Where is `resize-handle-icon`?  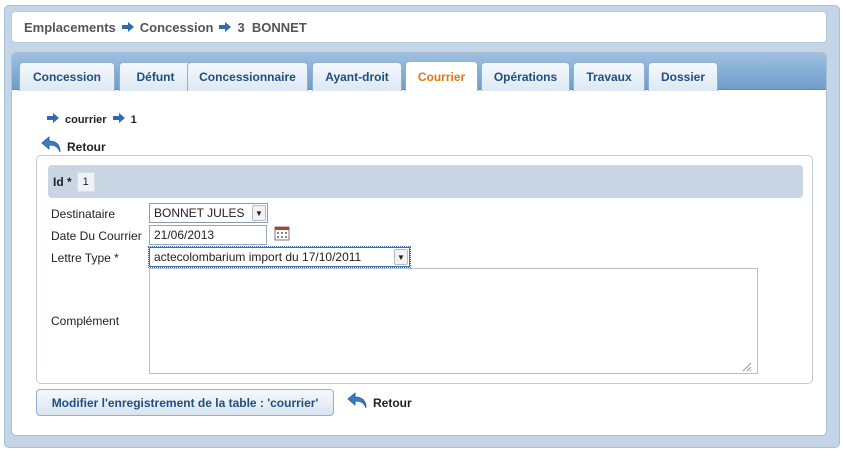
resize-handle-icon is located at coordinates (746, 367).